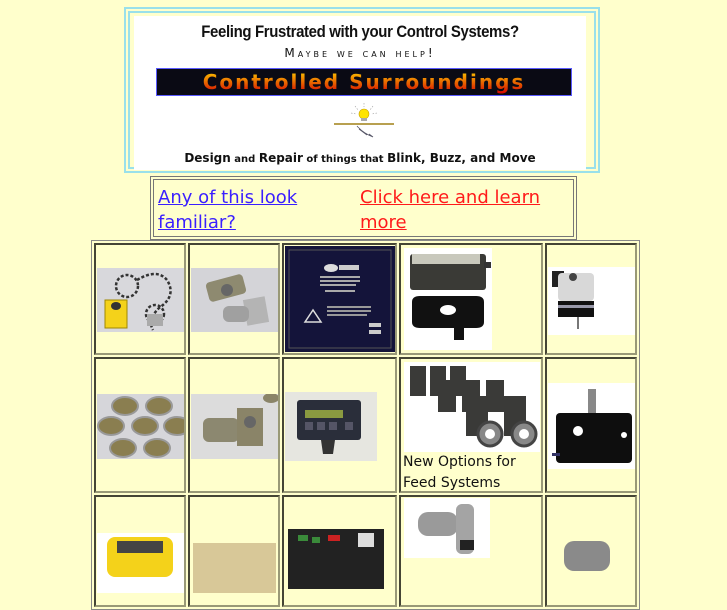  I want to click on product-photo-black-cylinder, so click(591, 426).